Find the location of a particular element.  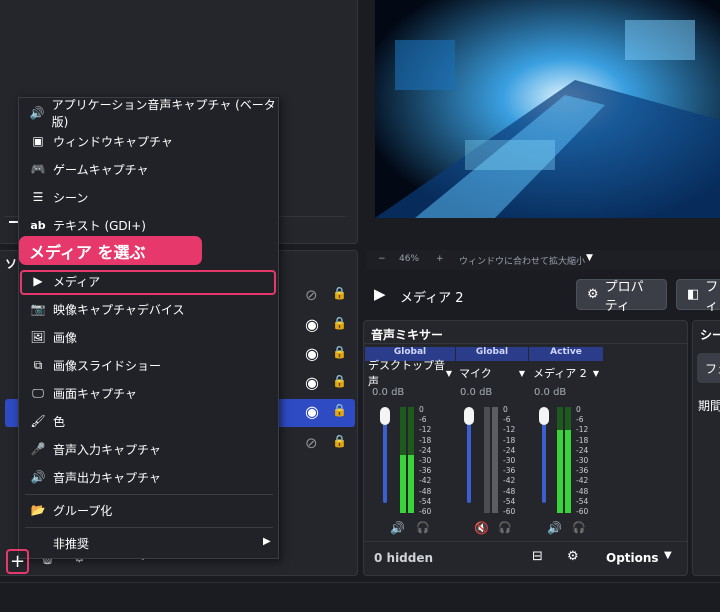

layout-icon: ⊟ is located at coordinates (537, 556).